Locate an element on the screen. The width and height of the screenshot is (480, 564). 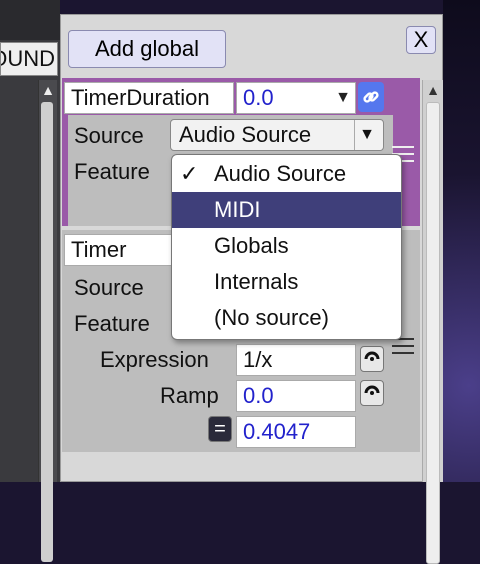
source-select-value: Audio Source is located at coordinates (245, 134).